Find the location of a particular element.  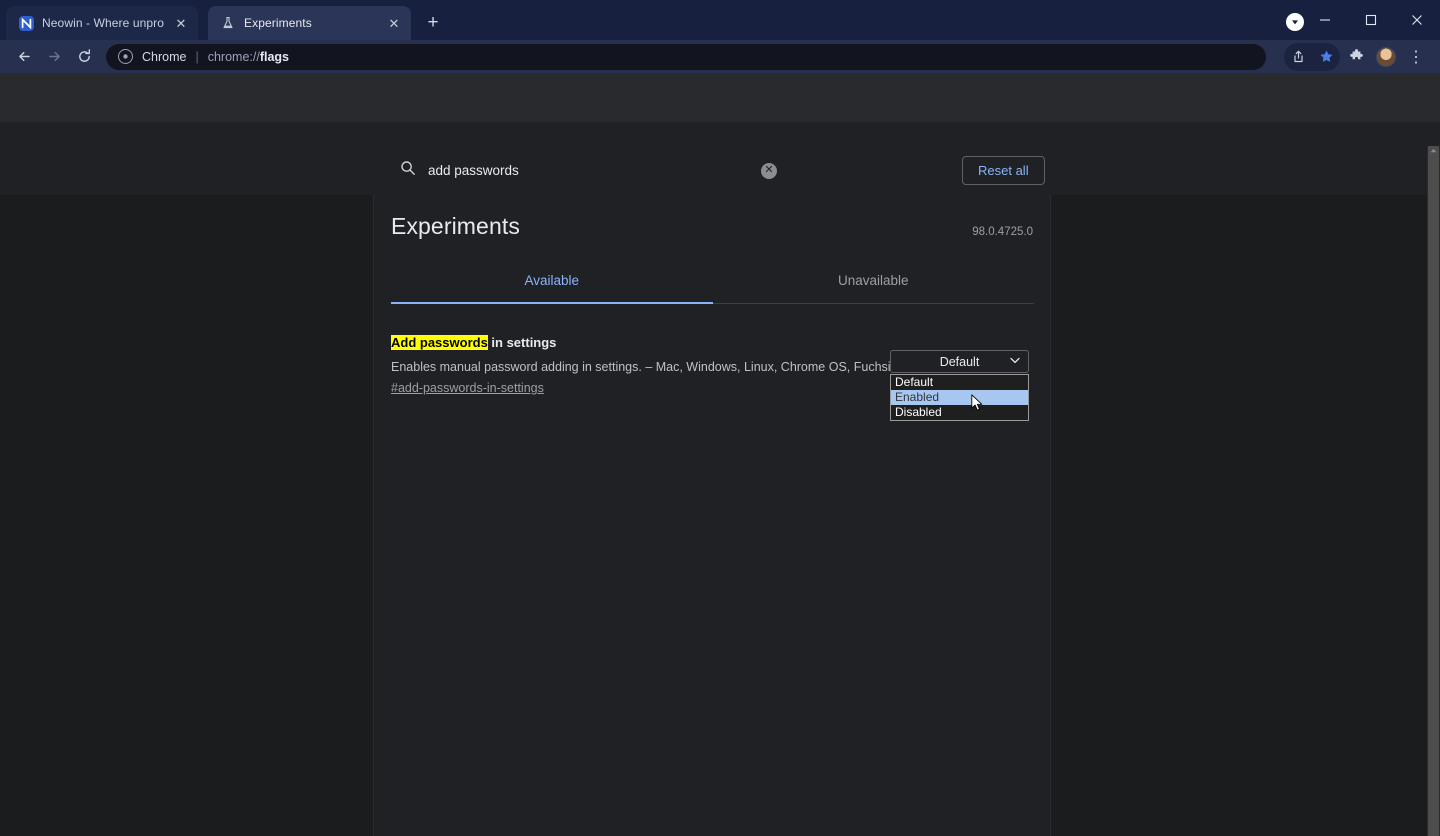

scrollbar-thumb is located at coordinates (1433, 491).